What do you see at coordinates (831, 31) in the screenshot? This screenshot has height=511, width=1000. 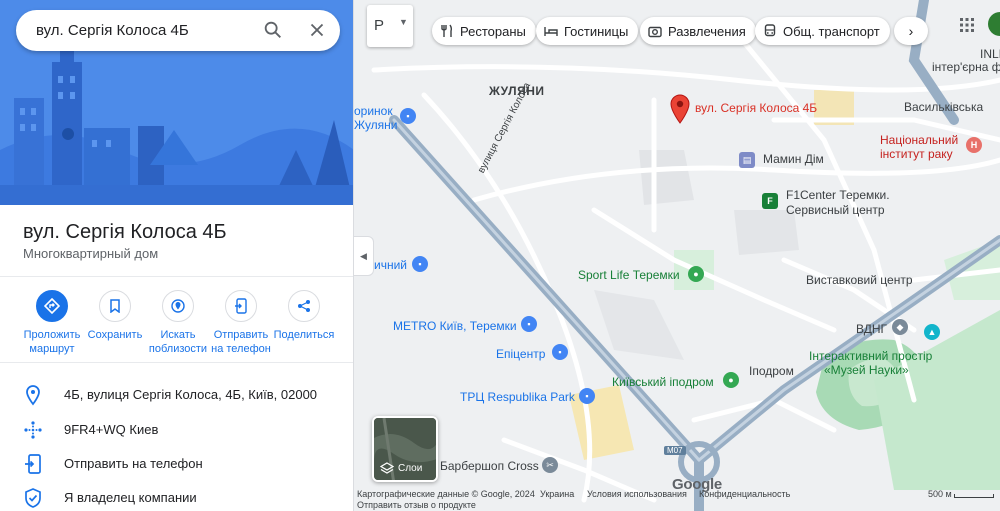 I see `chip-label: Общ. транспорт` at bounding box center [831, 31].